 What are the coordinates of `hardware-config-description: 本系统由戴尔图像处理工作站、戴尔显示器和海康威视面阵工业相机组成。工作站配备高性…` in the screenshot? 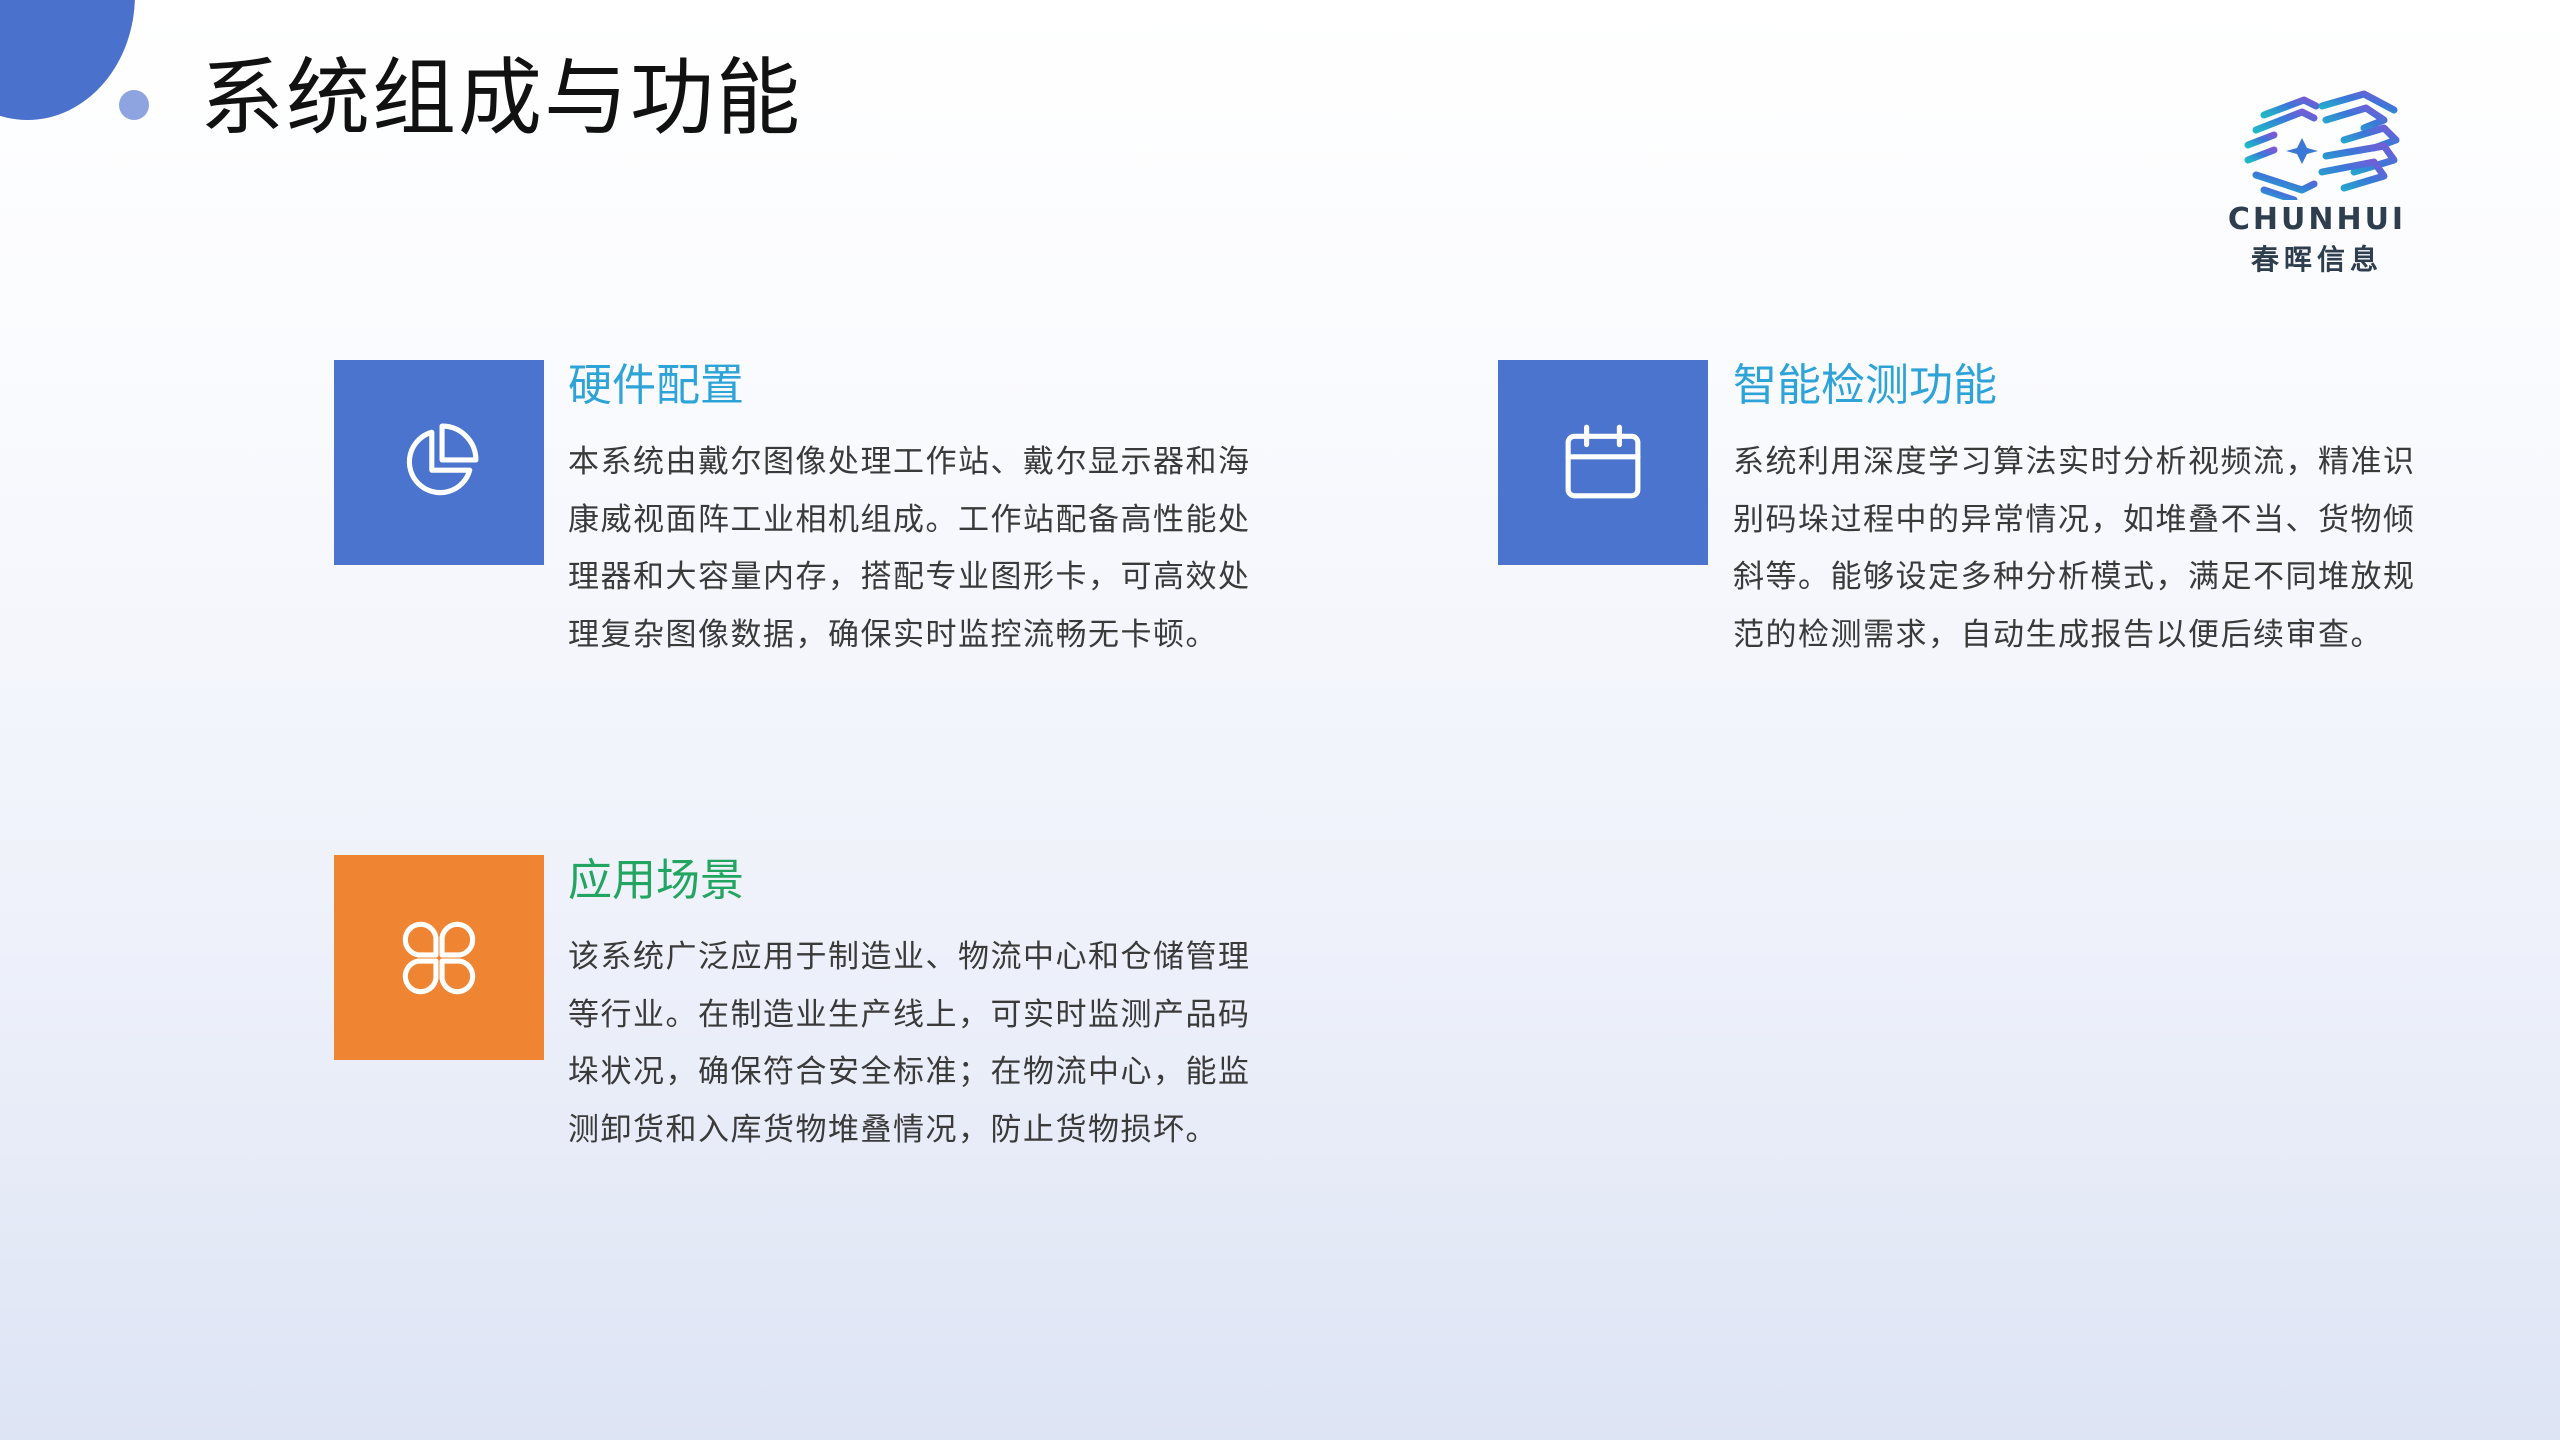 It's located at (909, 548).